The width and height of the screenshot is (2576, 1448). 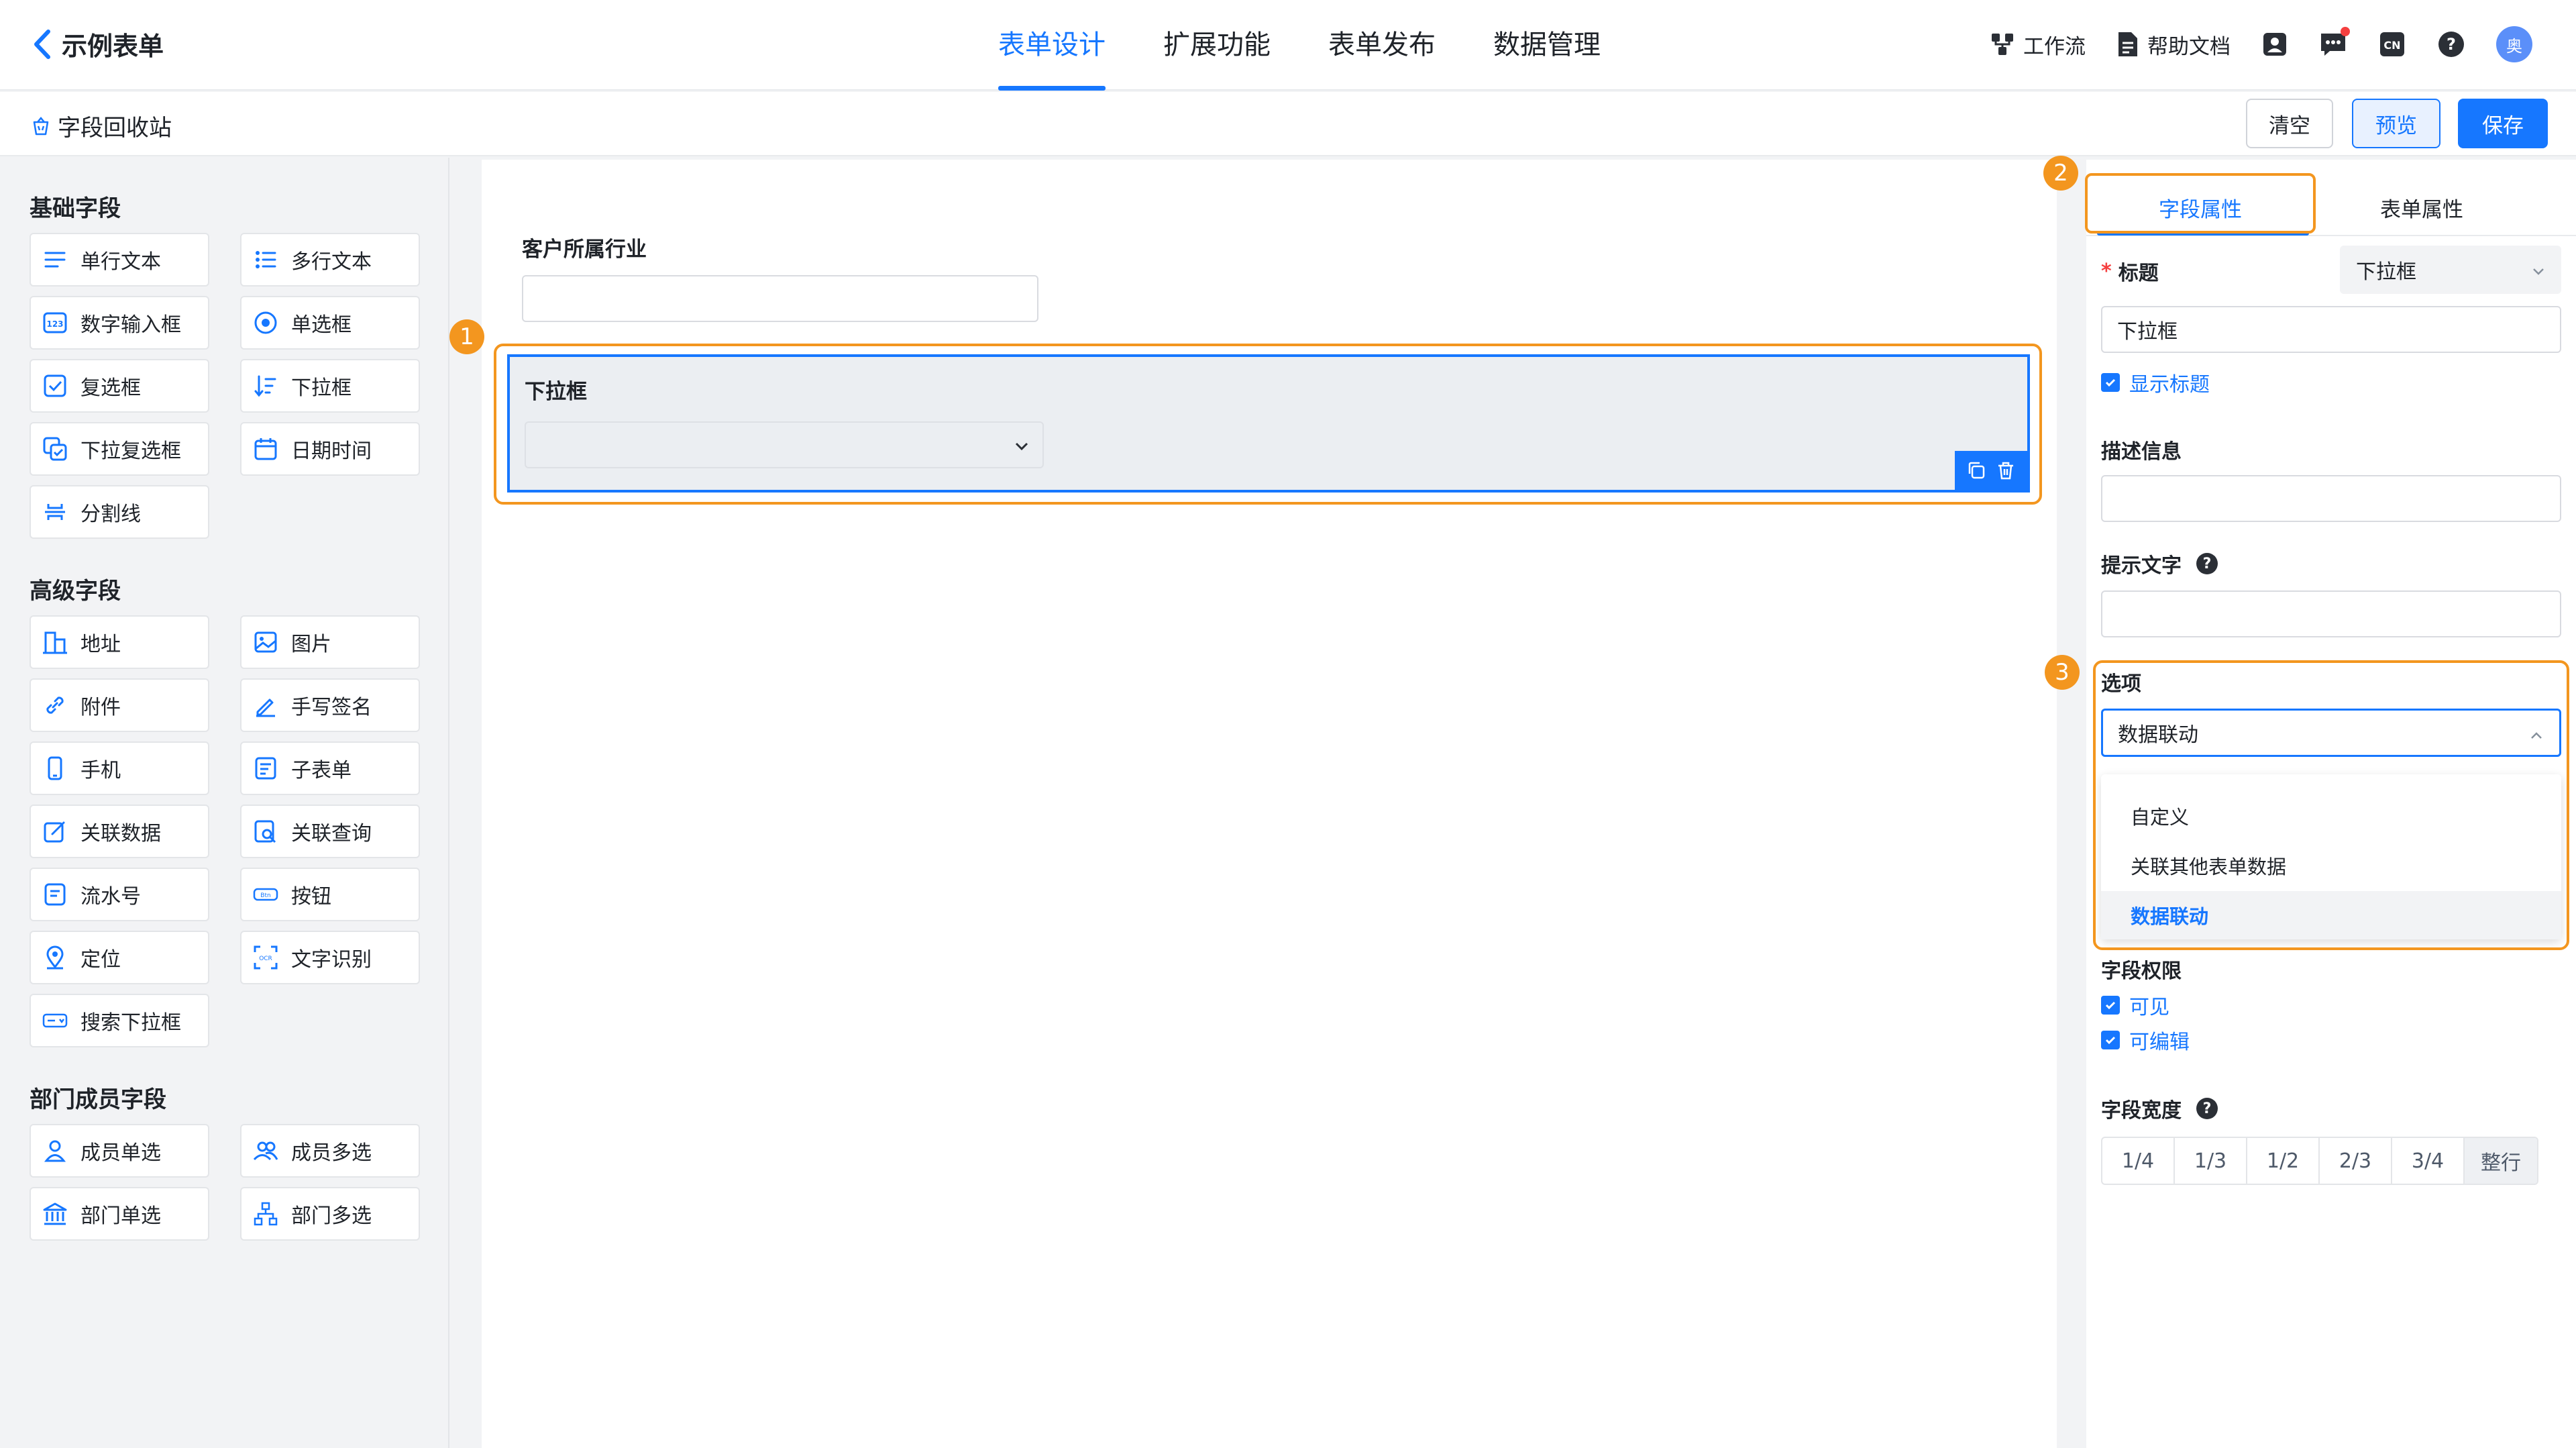 What do you see at coordinates (2289, 123) in the screenshot?
I see `clear-button: 清空` at bounding box center [2289, 123].